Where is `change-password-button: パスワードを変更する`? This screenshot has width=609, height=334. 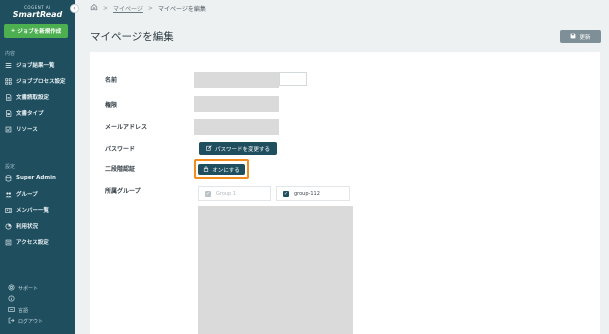
change-password-button: パスワードを変更する is located at coordinates (238, 148).